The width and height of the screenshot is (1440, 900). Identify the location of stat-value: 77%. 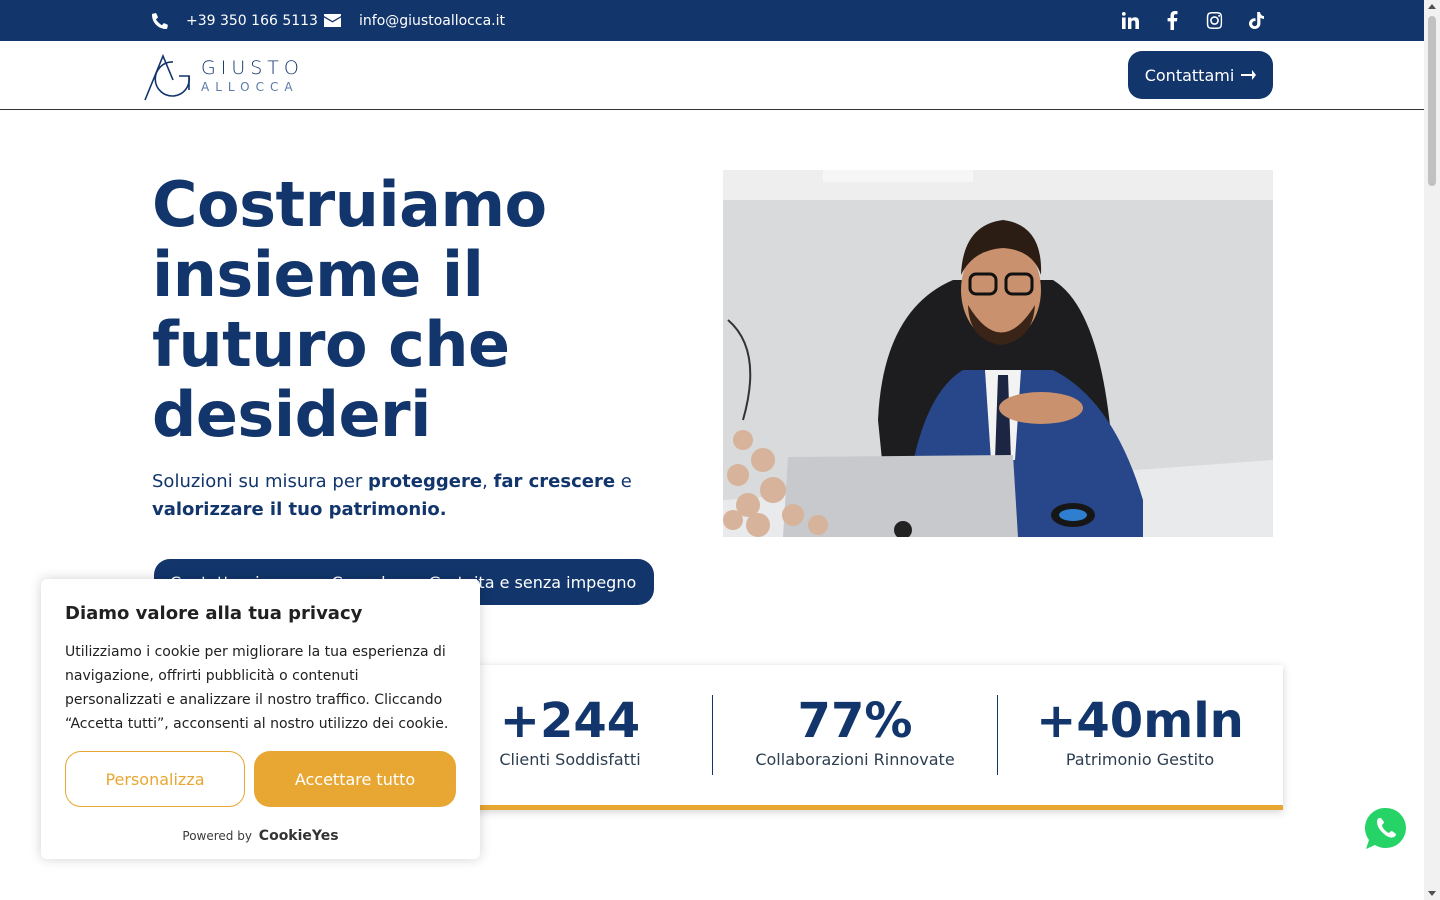
(855, 721).